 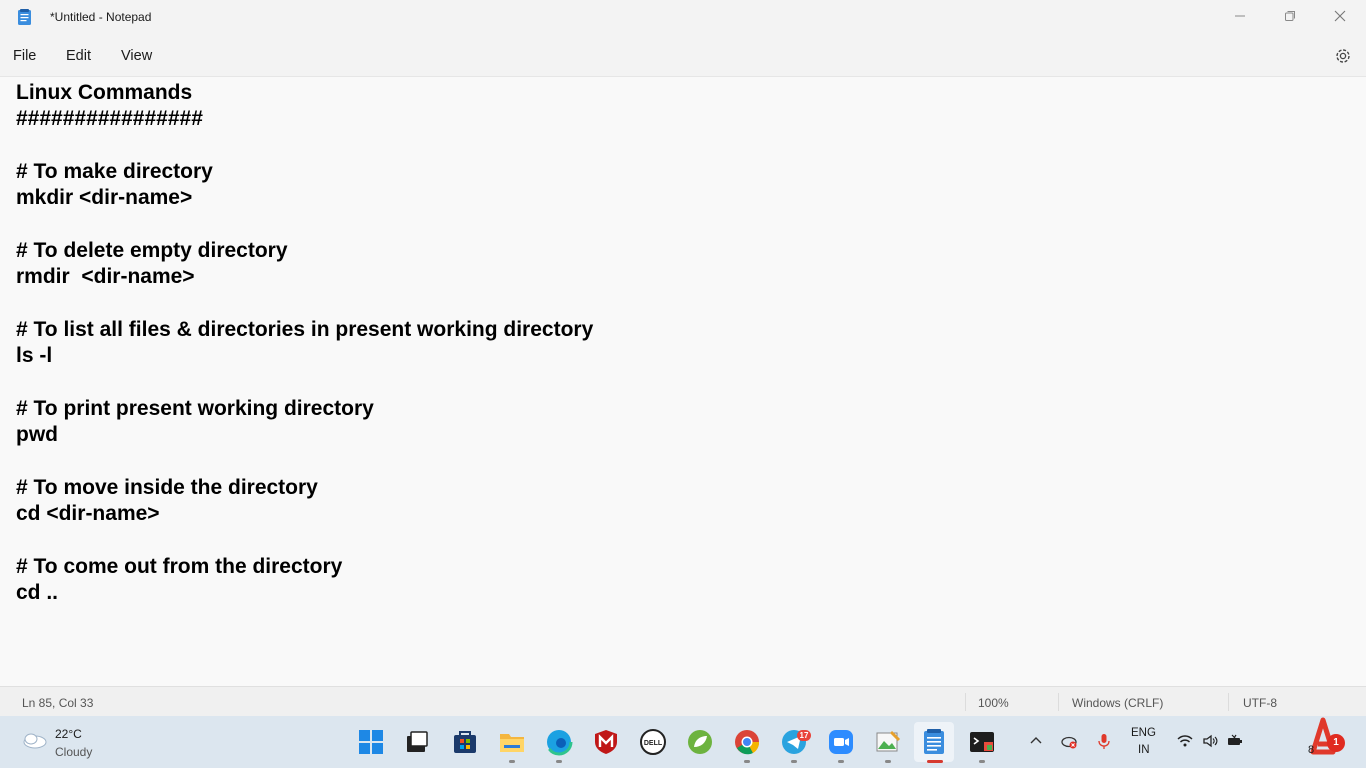 What do you see at coordinates (1210, 741) in the screenshot?
I see `volume-icon` at bounding box center [1210, 741].